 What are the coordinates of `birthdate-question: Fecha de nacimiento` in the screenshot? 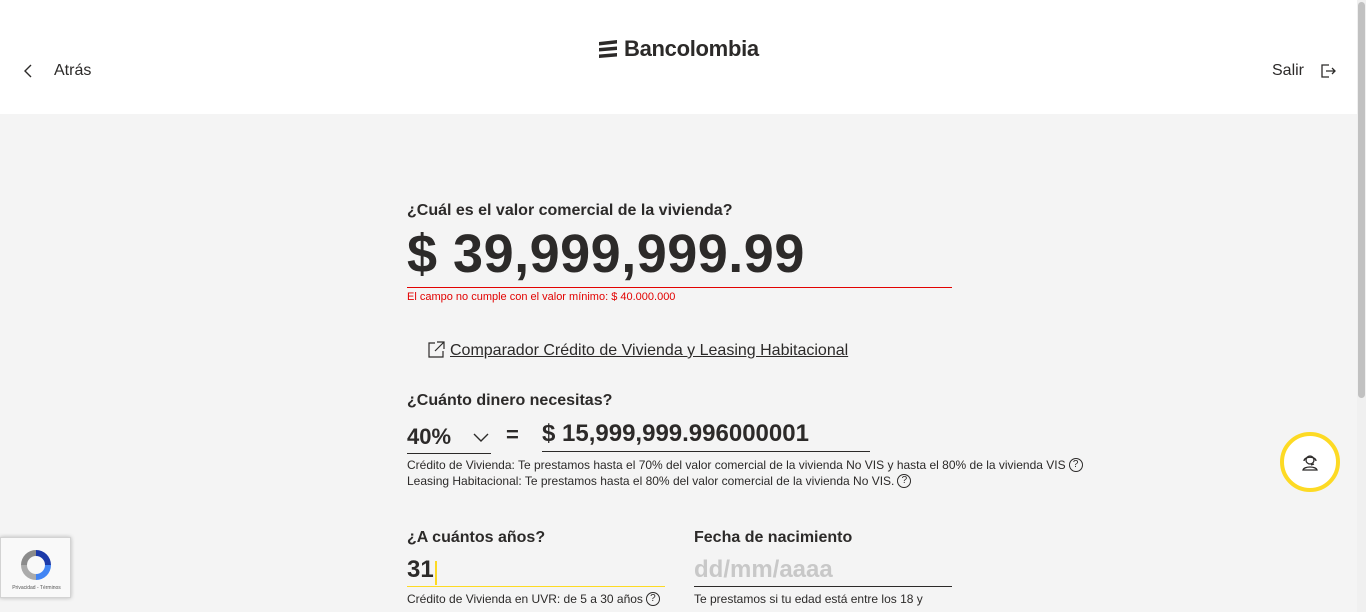 It's located at (773, 537).